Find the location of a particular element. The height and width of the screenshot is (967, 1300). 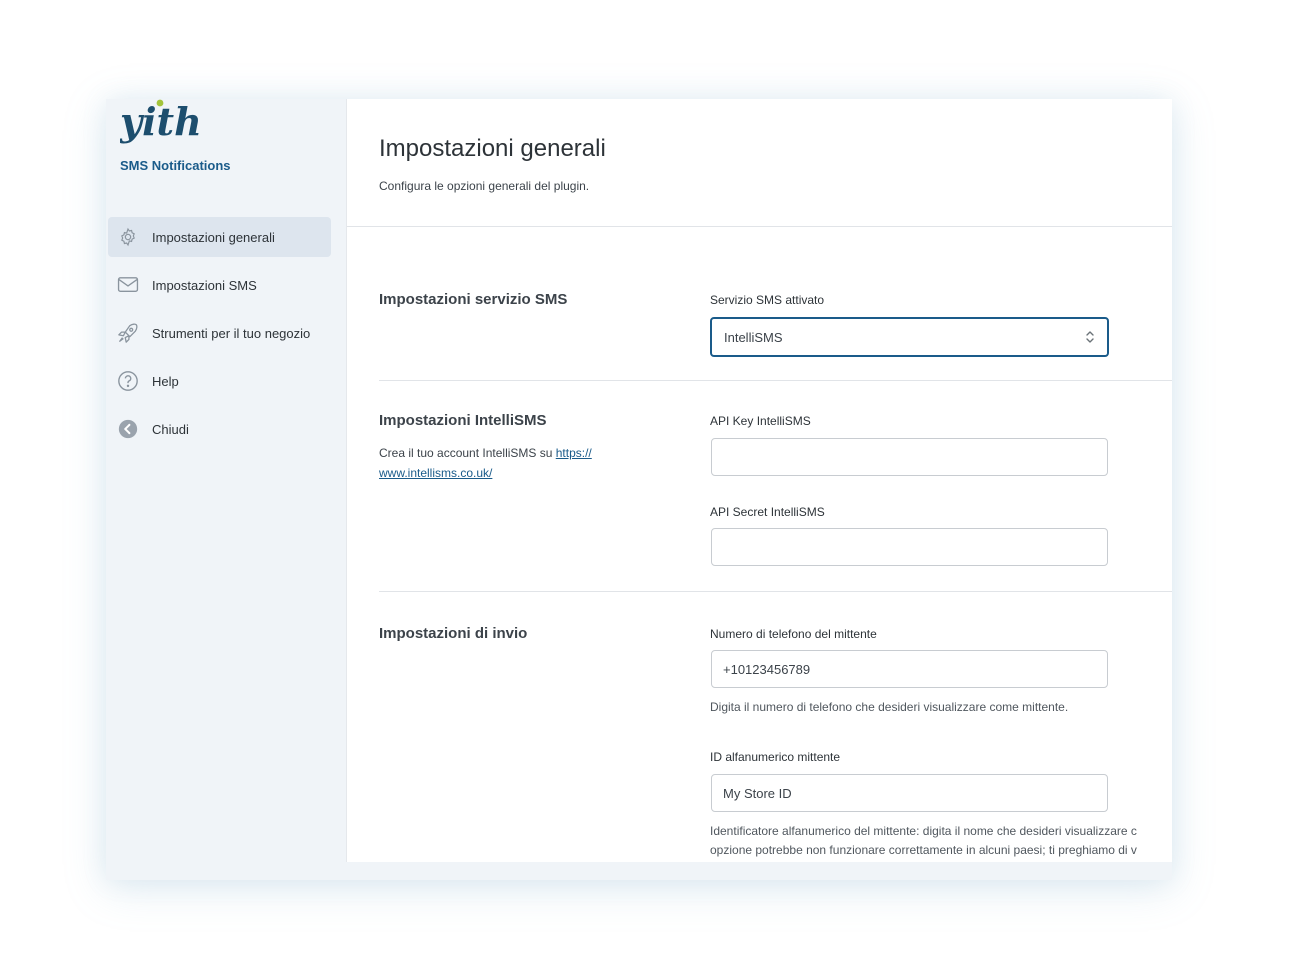

sidebar-item-impostazioni-sms: Impostazioni SMS is located at coordinates (219, 285).